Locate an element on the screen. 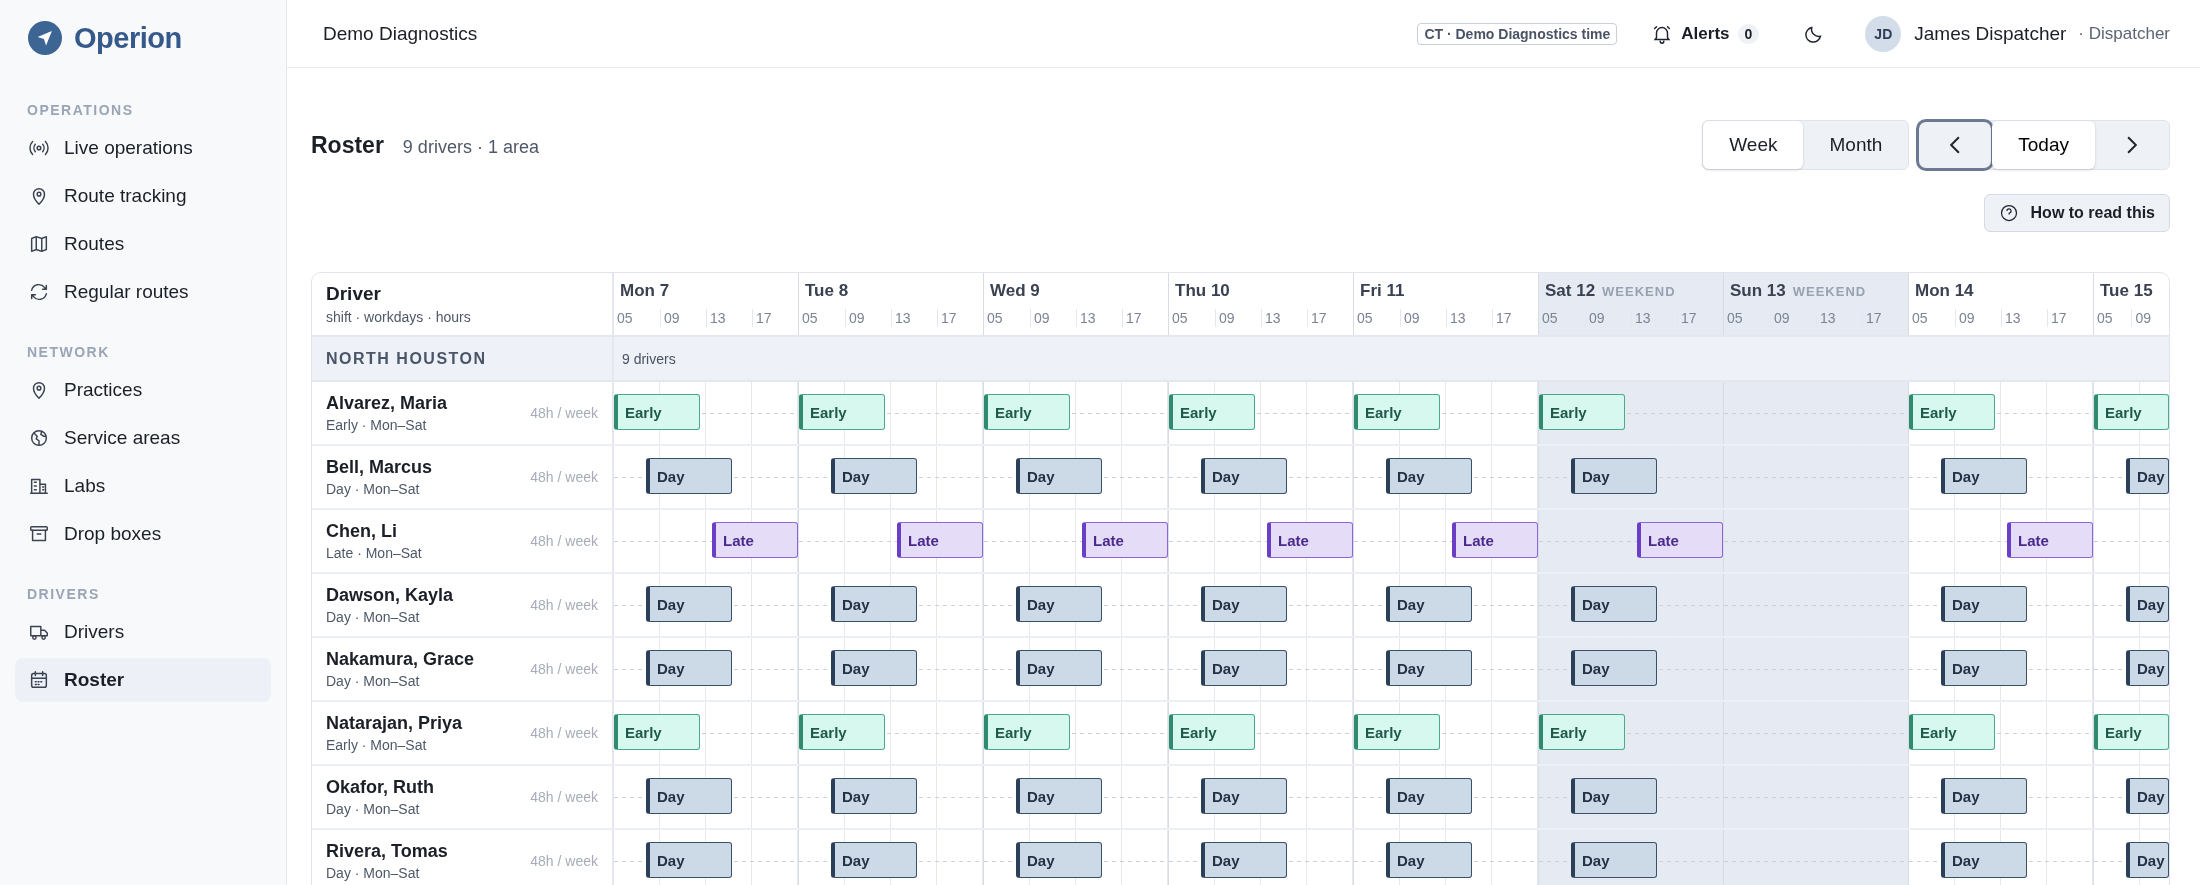 This screenshot has height=885, width=2200. sidebar-item: Practices is located at coordinates (143, 390).